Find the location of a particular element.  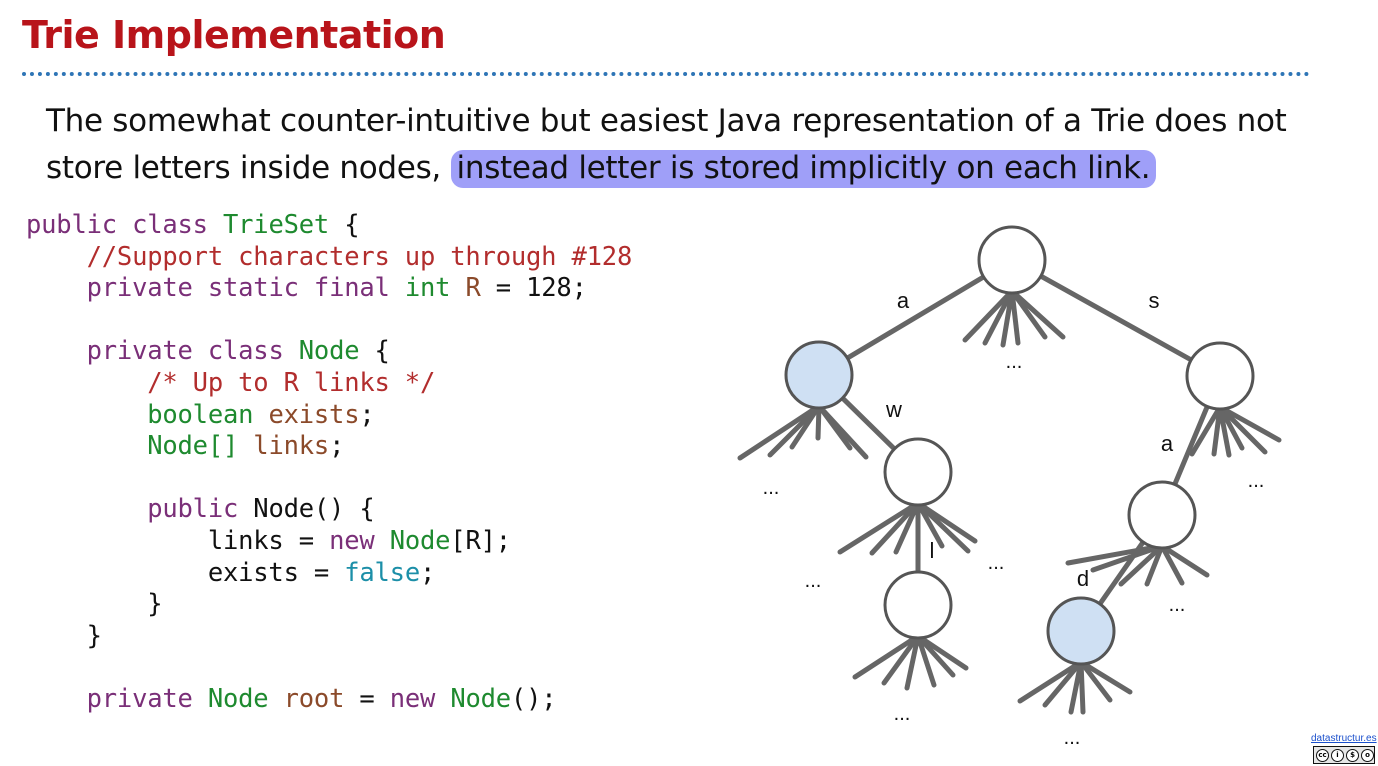

trie-edge-label: w is located at coordinates (893, 409).